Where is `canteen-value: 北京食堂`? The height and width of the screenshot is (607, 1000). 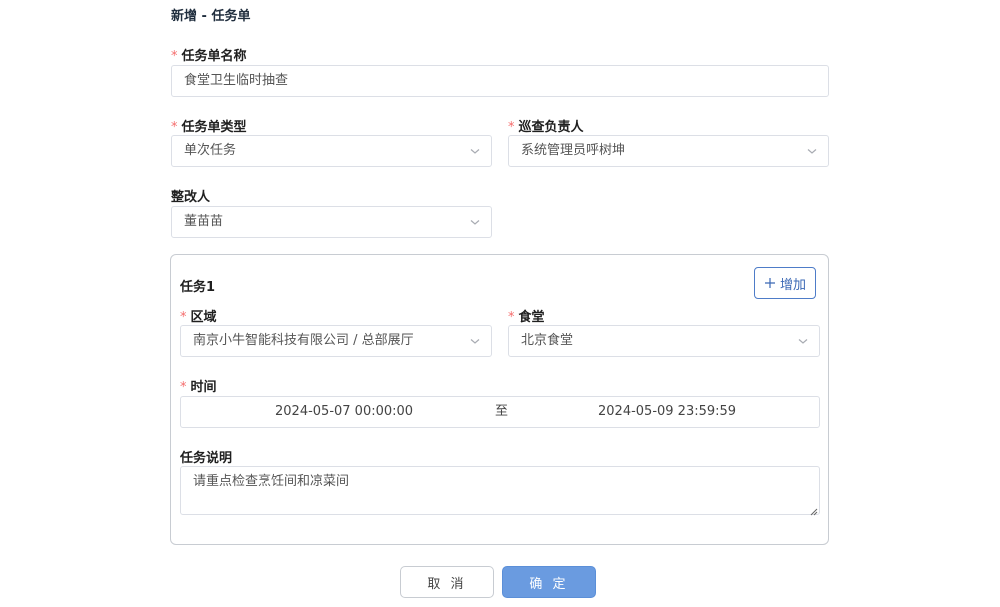 canteen-value: 北京食堂 is located at coordinates (547, 340).